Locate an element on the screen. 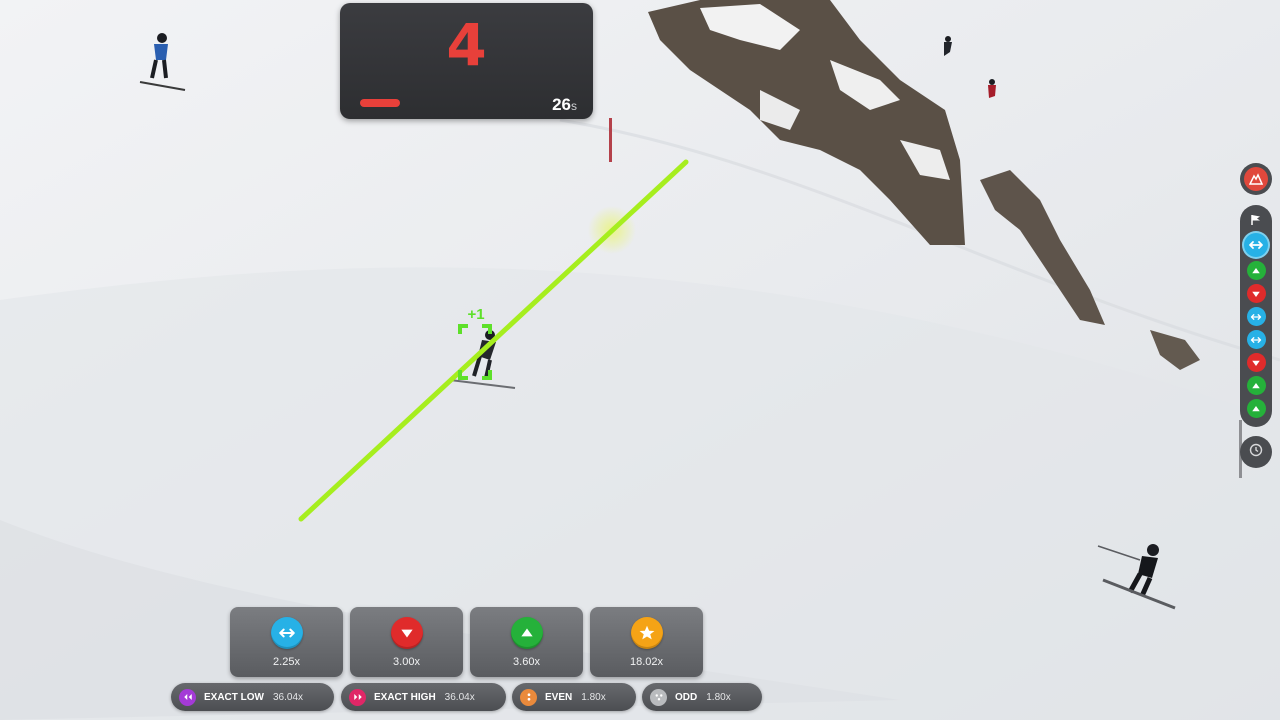 The image size is (1280, 720). side-bet-exact-low: EXACT LOW 36.04x is located at coordinates (252, 697).